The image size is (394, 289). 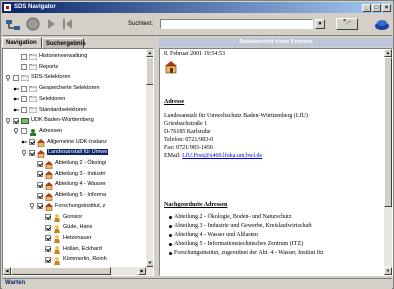 I want to click on close-button: ×, so click(x=386, y=8).